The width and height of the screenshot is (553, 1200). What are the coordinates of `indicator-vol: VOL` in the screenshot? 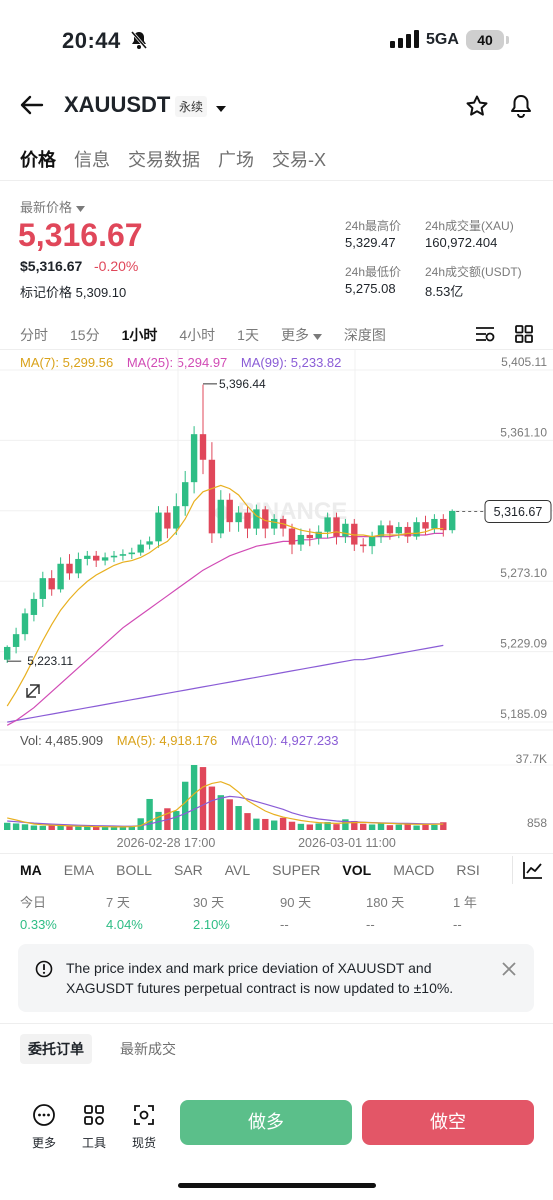 It's located at (356, 870).